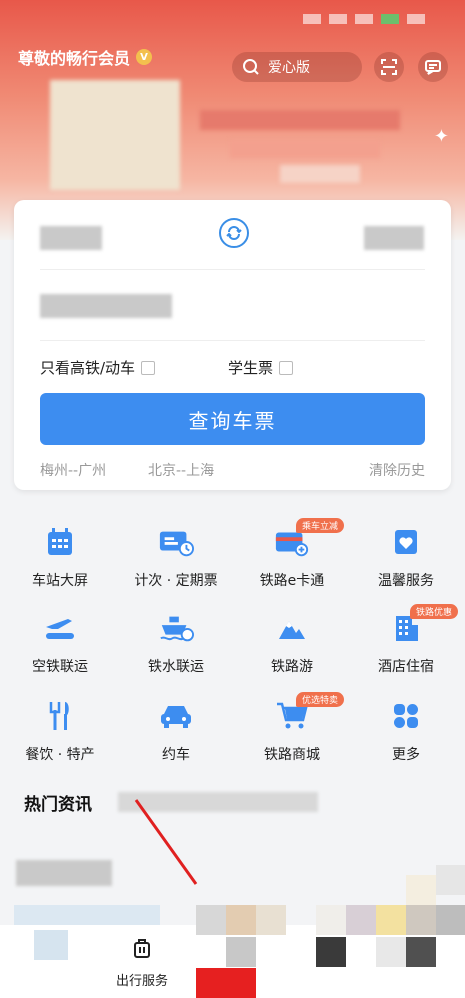  What do you see at coordinates (289, 68) in the screenshot?
I see `care-mode-label: 爱心版` at bounding box center [289, 68].